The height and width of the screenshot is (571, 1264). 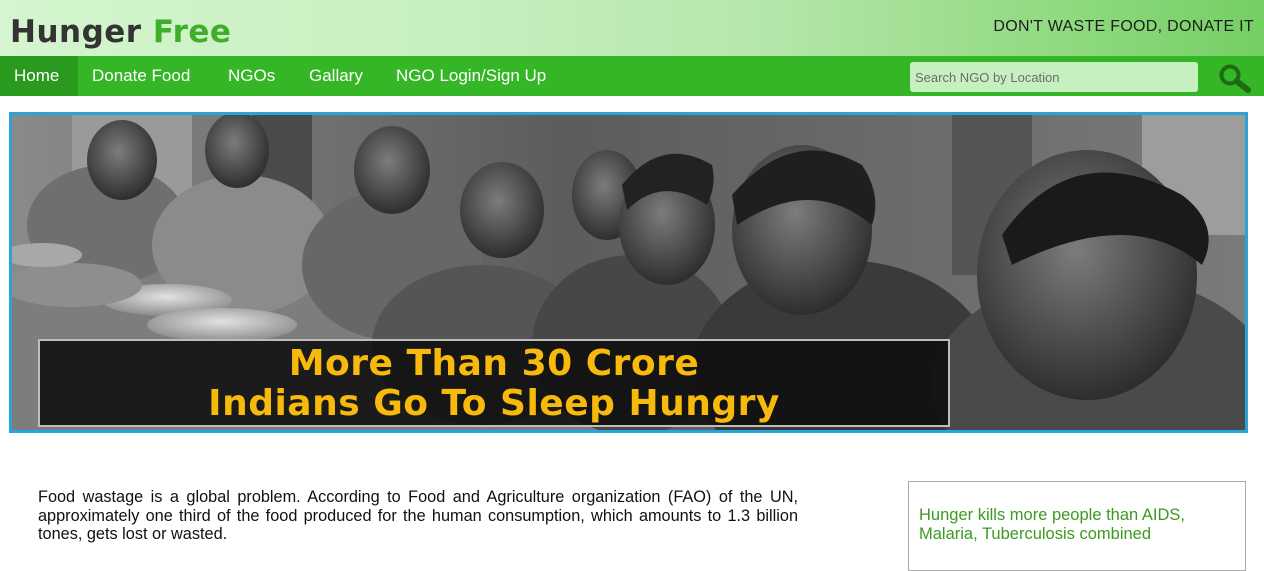 I want to click on nav-ngo-login: NGO Login/Sign Up, so click(x=471, y=76).